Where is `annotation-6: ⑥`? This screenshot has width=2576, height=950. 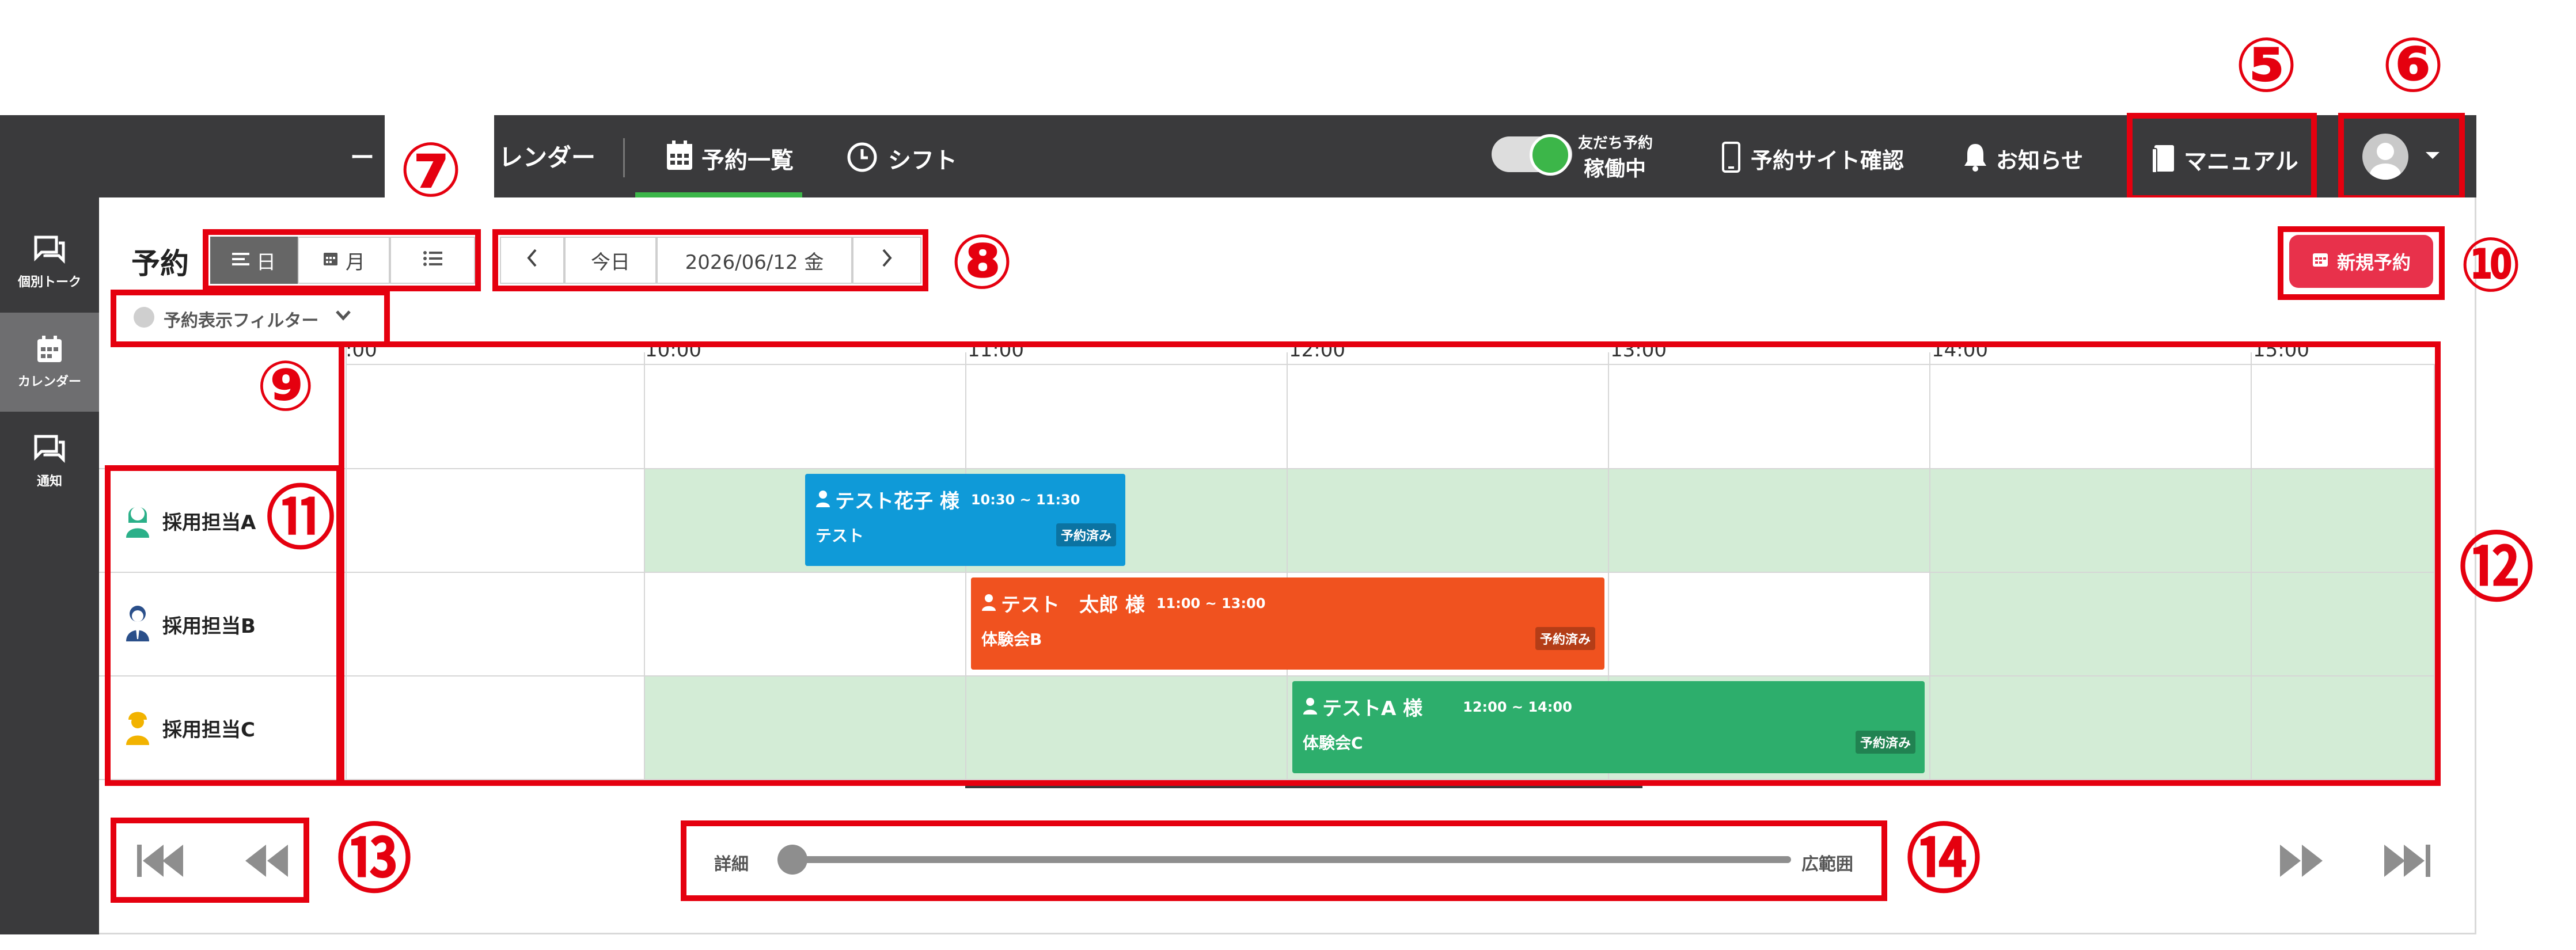 annotation-6: ⑥ is located at coordinates (2413, 65).